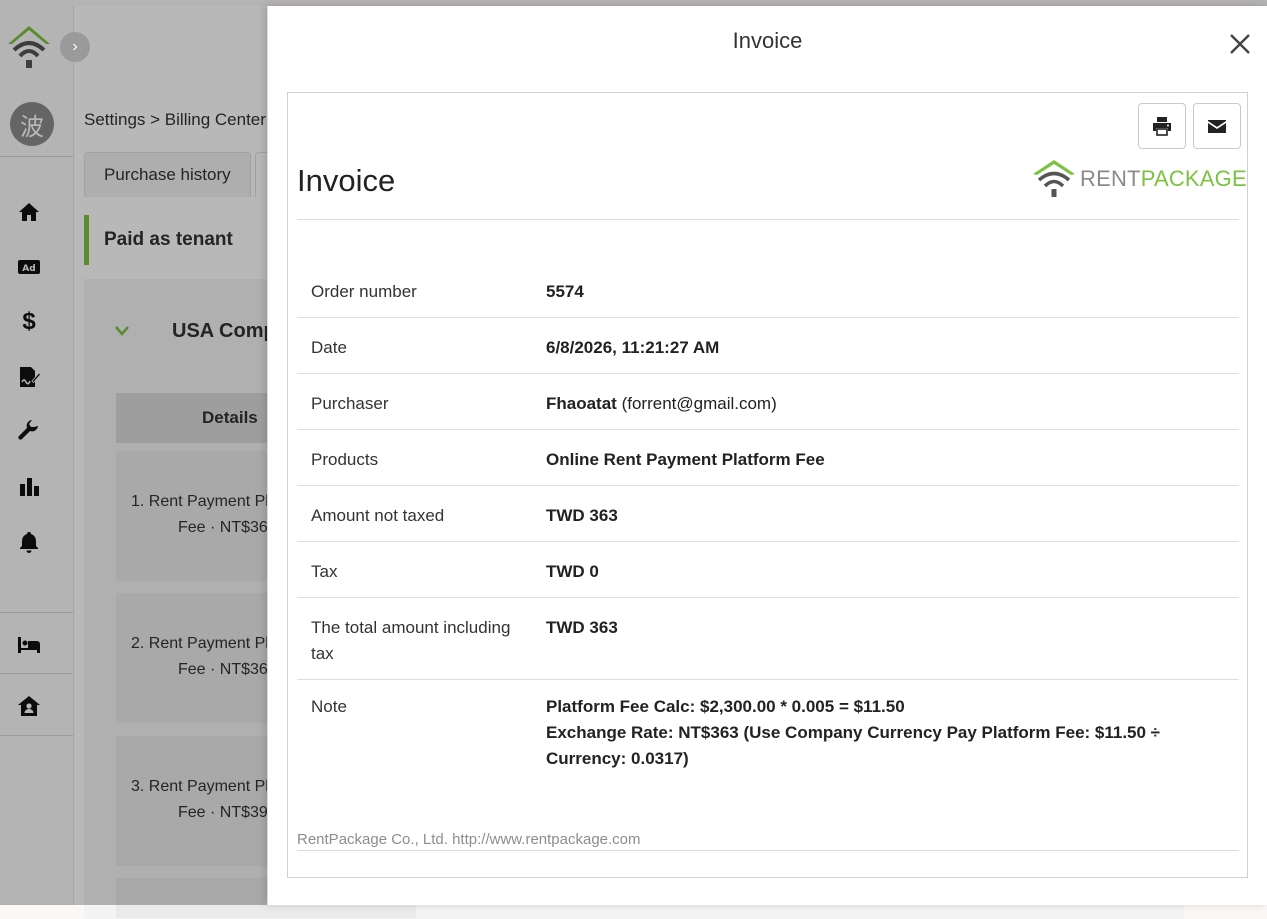 This screenshot has width=1267, height=919. I want to click on invoice-heading: Invoice, so click(346, 180).